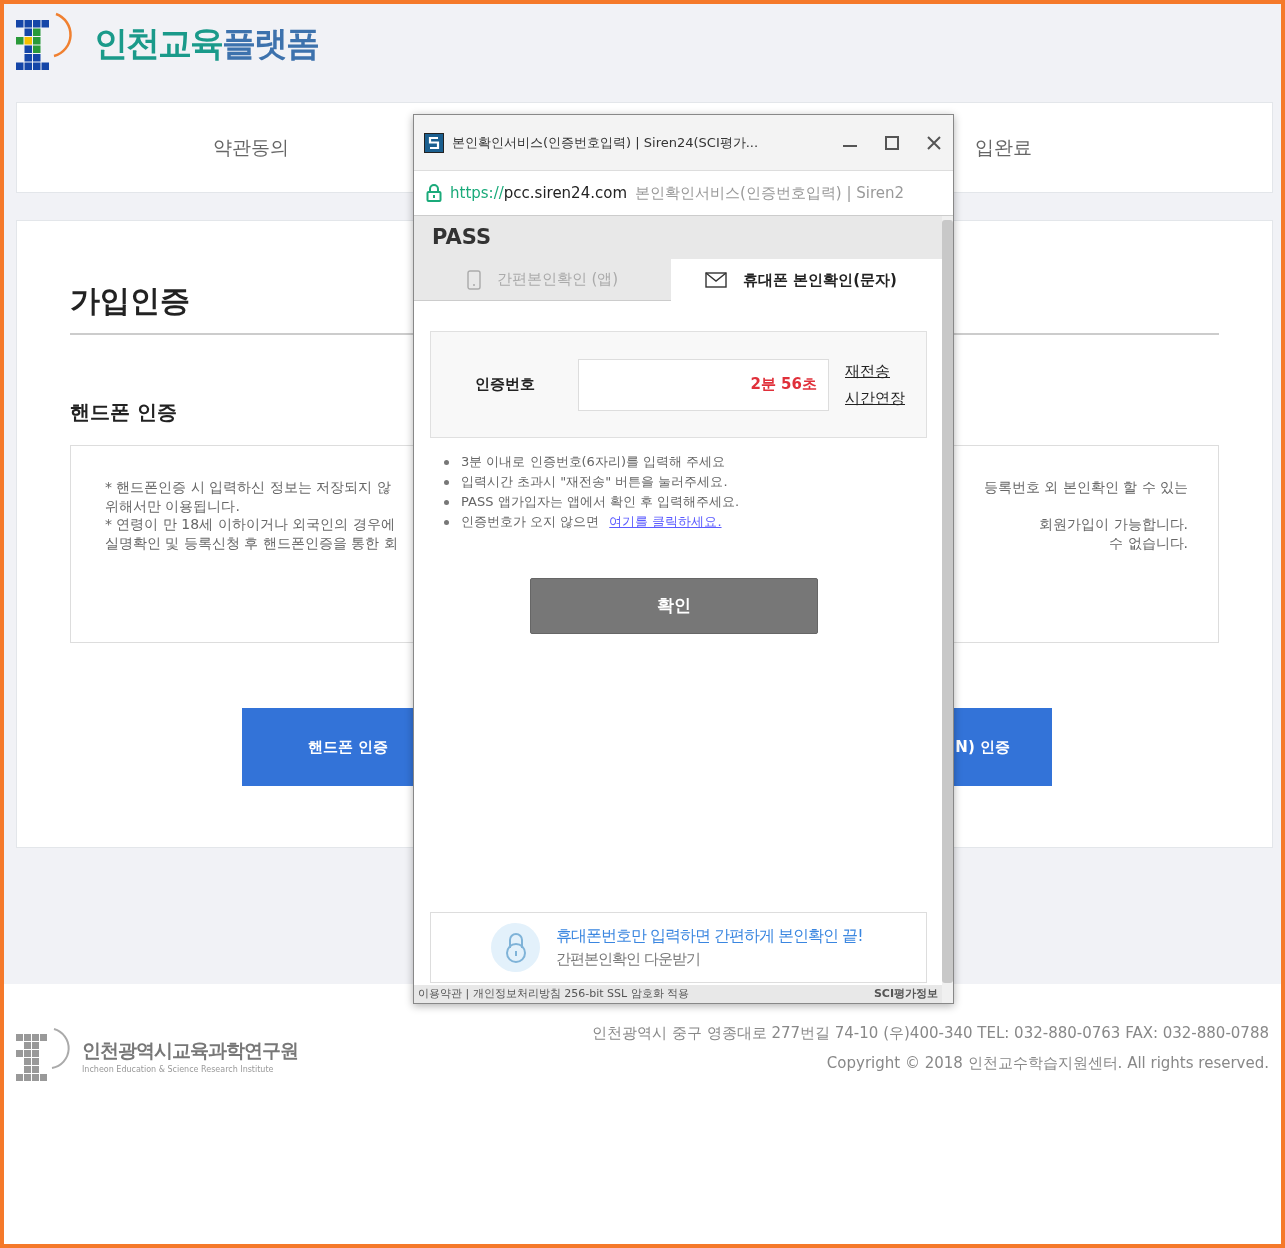 The height and width of the screenshot is (1248, 1285). What do you see at coordinates (628, 960) in the screenshot?
I see `banner-subtext: 간편본인확인 다운받기` at bounding box center [628, 960].